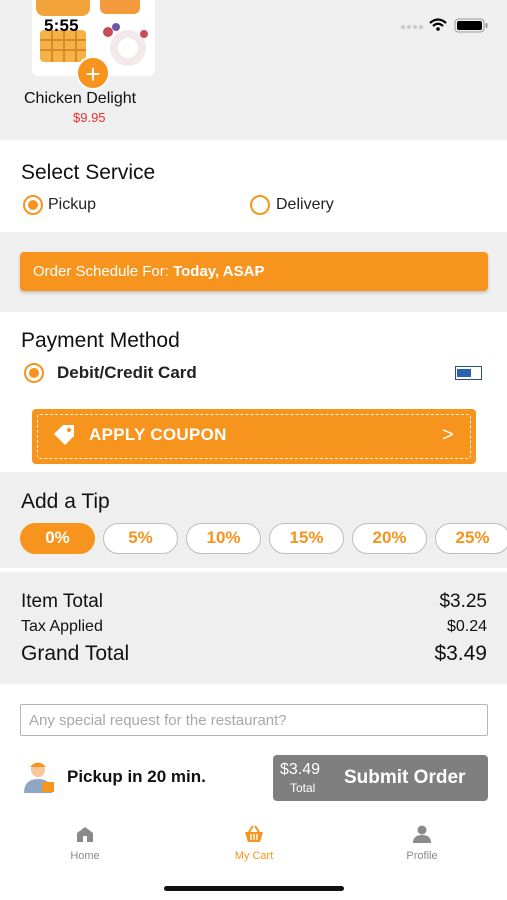  What do you see at coordinates (422, 856) in the screenshot?
I see `tab-profile-label: Profile` at bounding box center [422, 856].